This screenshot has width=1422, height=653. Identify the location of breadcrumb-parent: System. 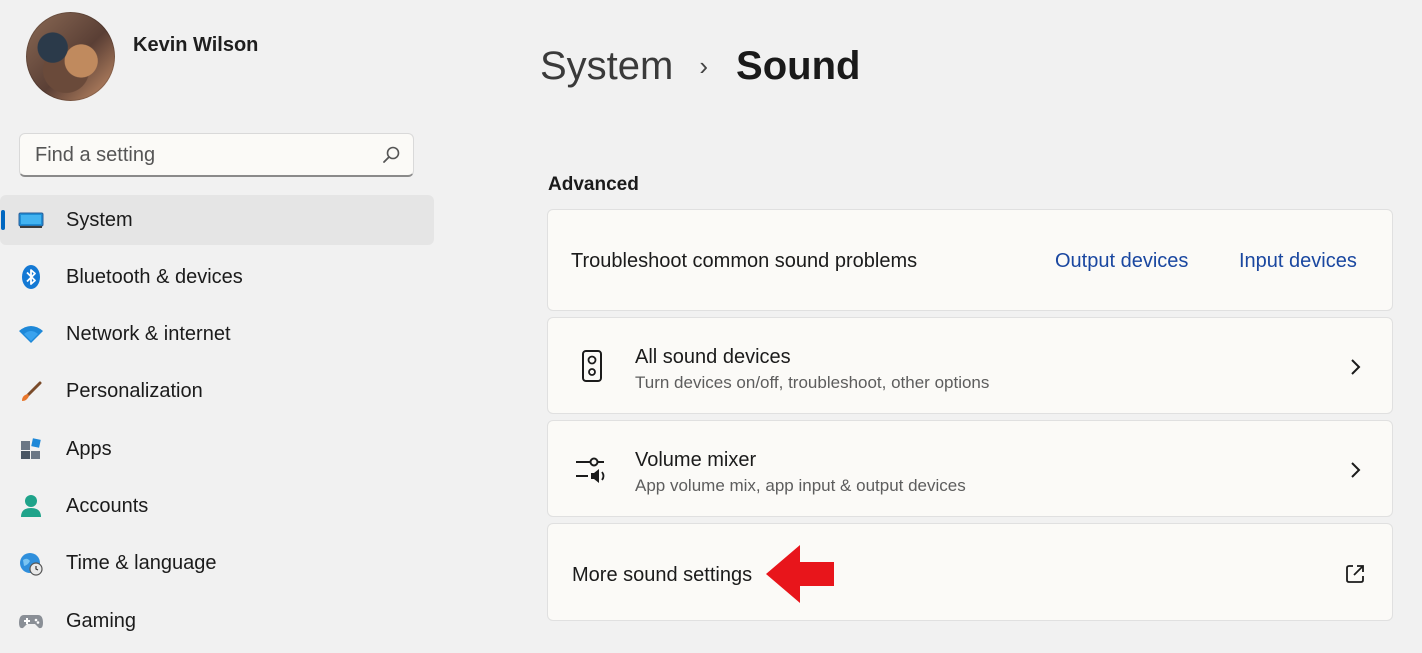
(606, 66).